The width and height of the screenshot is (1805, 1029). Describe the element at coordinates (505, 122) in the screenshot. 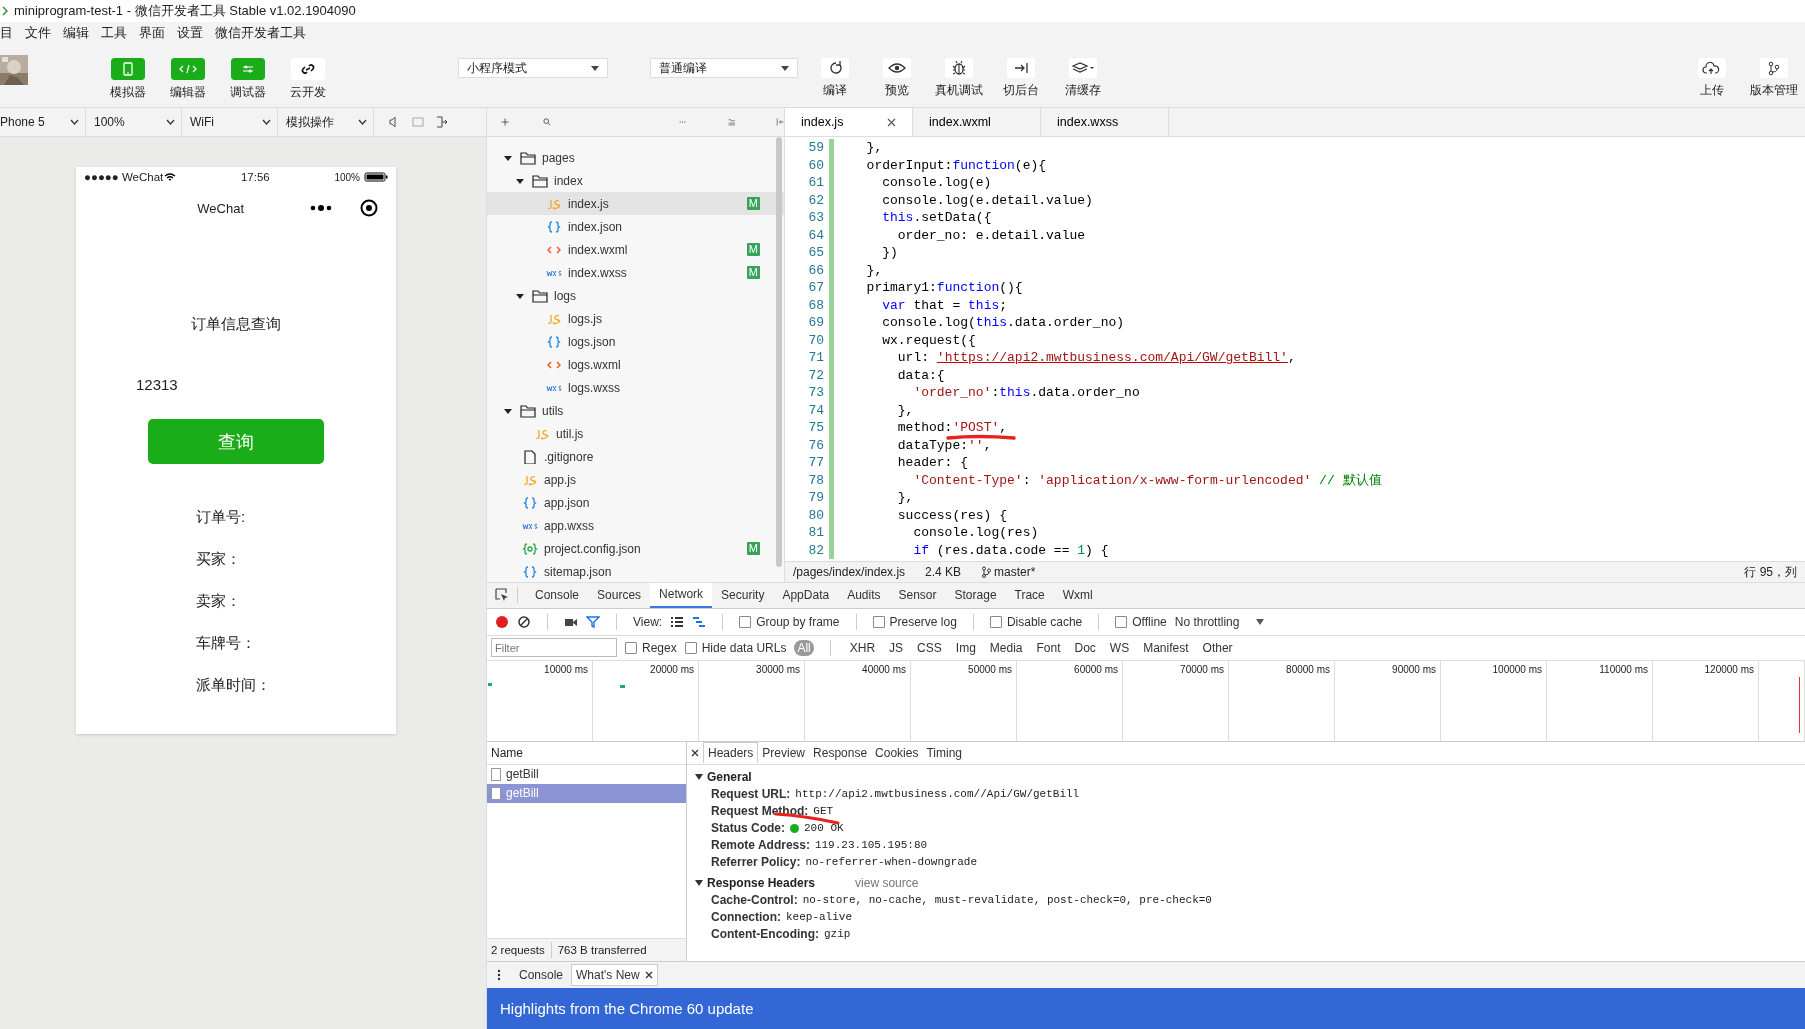

I see `plus-icon` at that location.